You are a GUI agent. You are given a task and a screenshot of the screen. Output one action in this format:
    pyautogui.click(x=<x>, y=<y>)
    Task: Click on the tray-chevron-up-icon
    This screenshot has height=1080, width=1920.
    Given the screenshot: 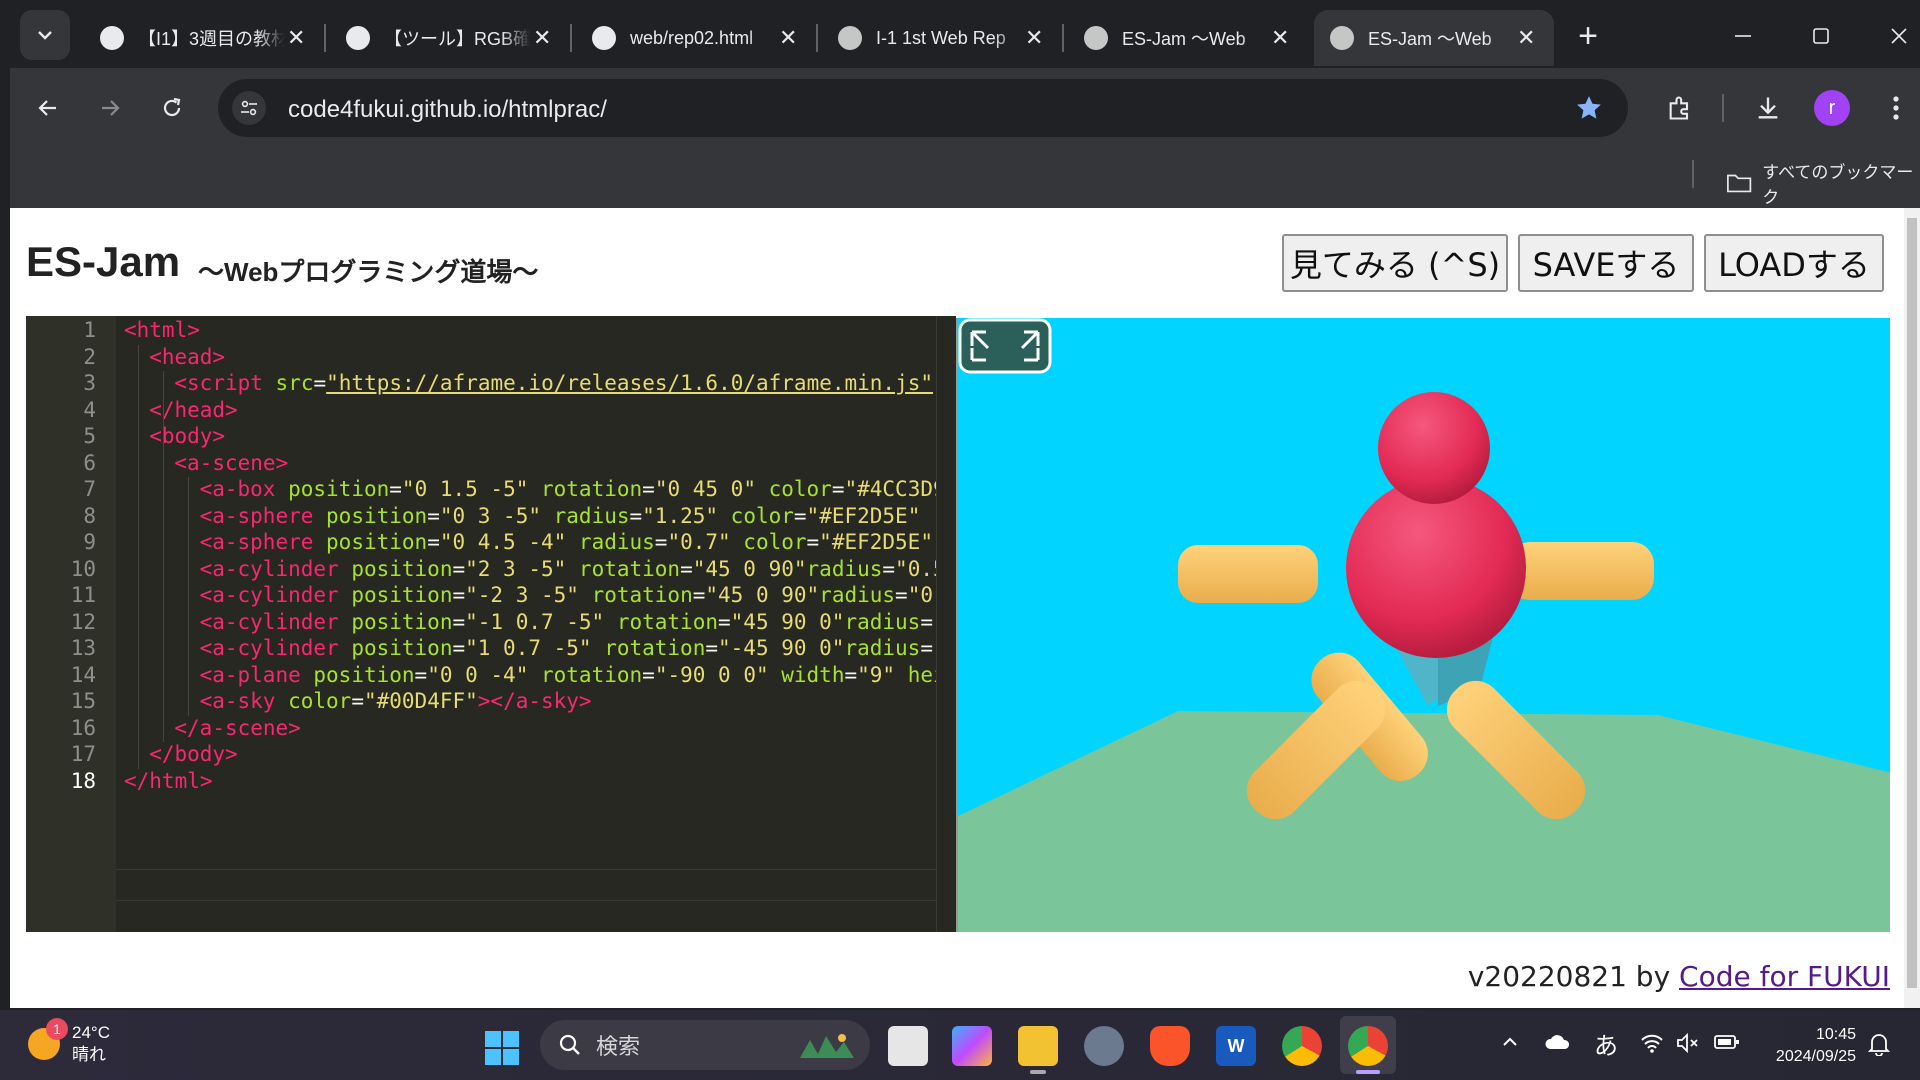 What is the action you would take?
    pyautogui.click(x=1510, y=1045)
    